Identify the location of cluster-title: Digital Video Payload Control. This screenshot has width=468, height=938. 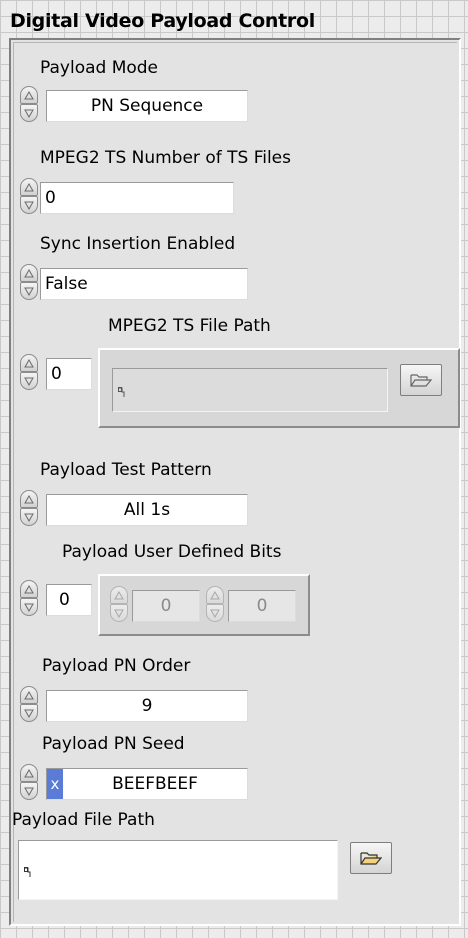
(162, 21).